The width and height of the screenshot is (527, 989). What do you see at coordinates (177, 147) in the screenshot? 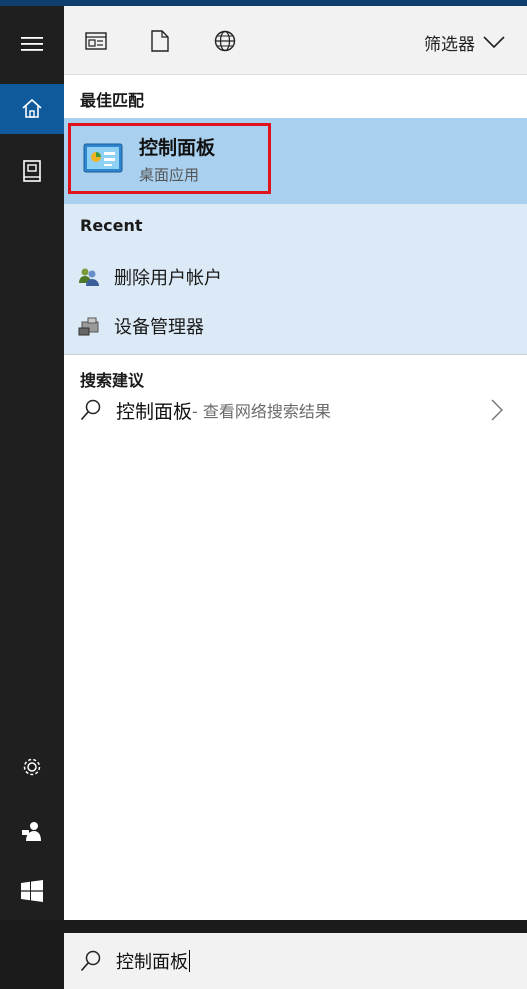
I see `best-match-title: 控制面板` at bounding box center [177, 147].